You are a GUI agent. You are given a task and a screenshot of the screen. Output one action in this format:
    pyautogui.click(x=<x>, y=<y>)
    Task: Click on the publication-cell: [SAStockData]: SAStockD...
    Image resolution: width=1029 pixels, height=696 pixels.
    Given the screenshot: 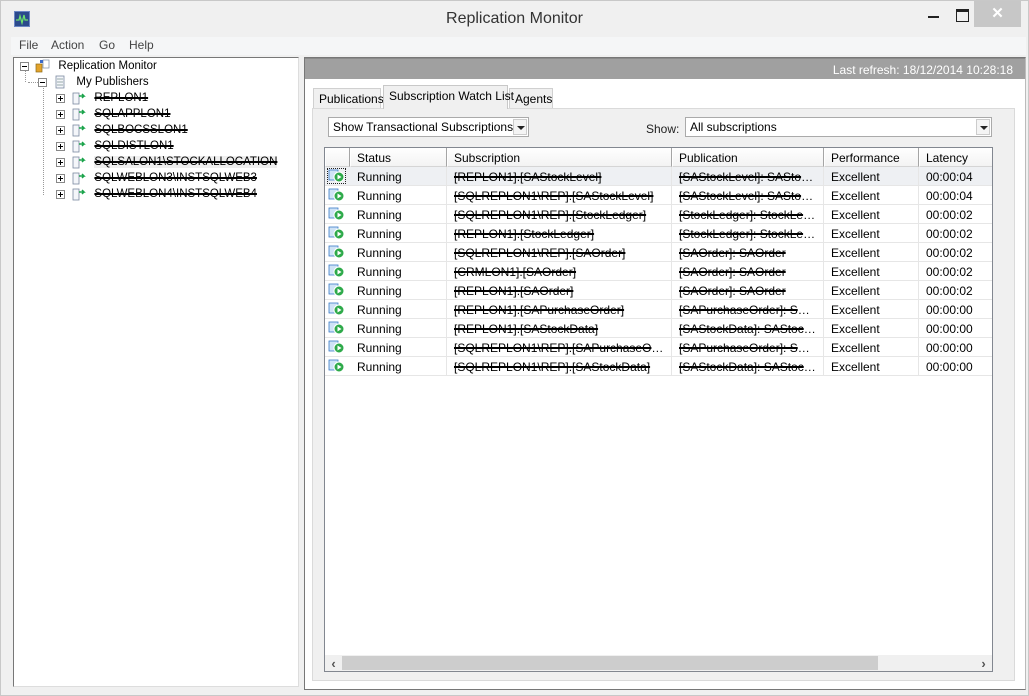 What is the action you would take?
    pyautogui.click(x=748, y=366)
    